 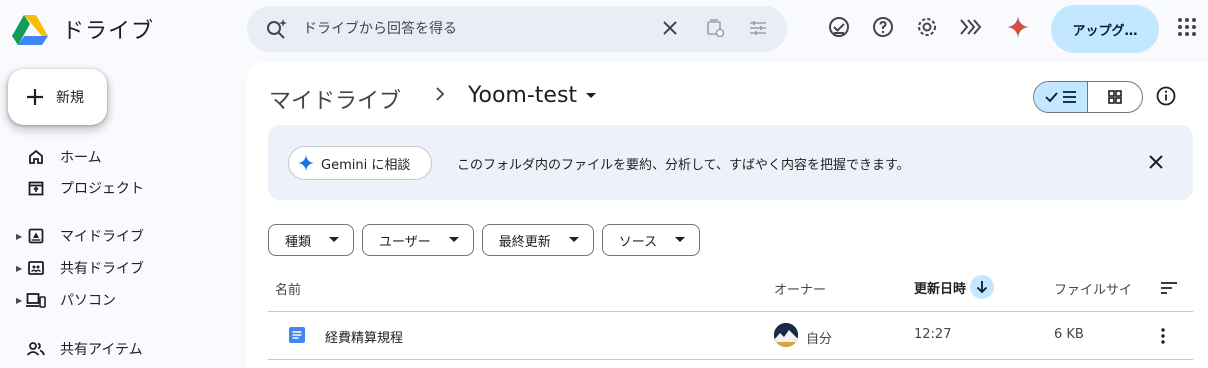 I want to click on search-bar, so click(x=517, y=29).